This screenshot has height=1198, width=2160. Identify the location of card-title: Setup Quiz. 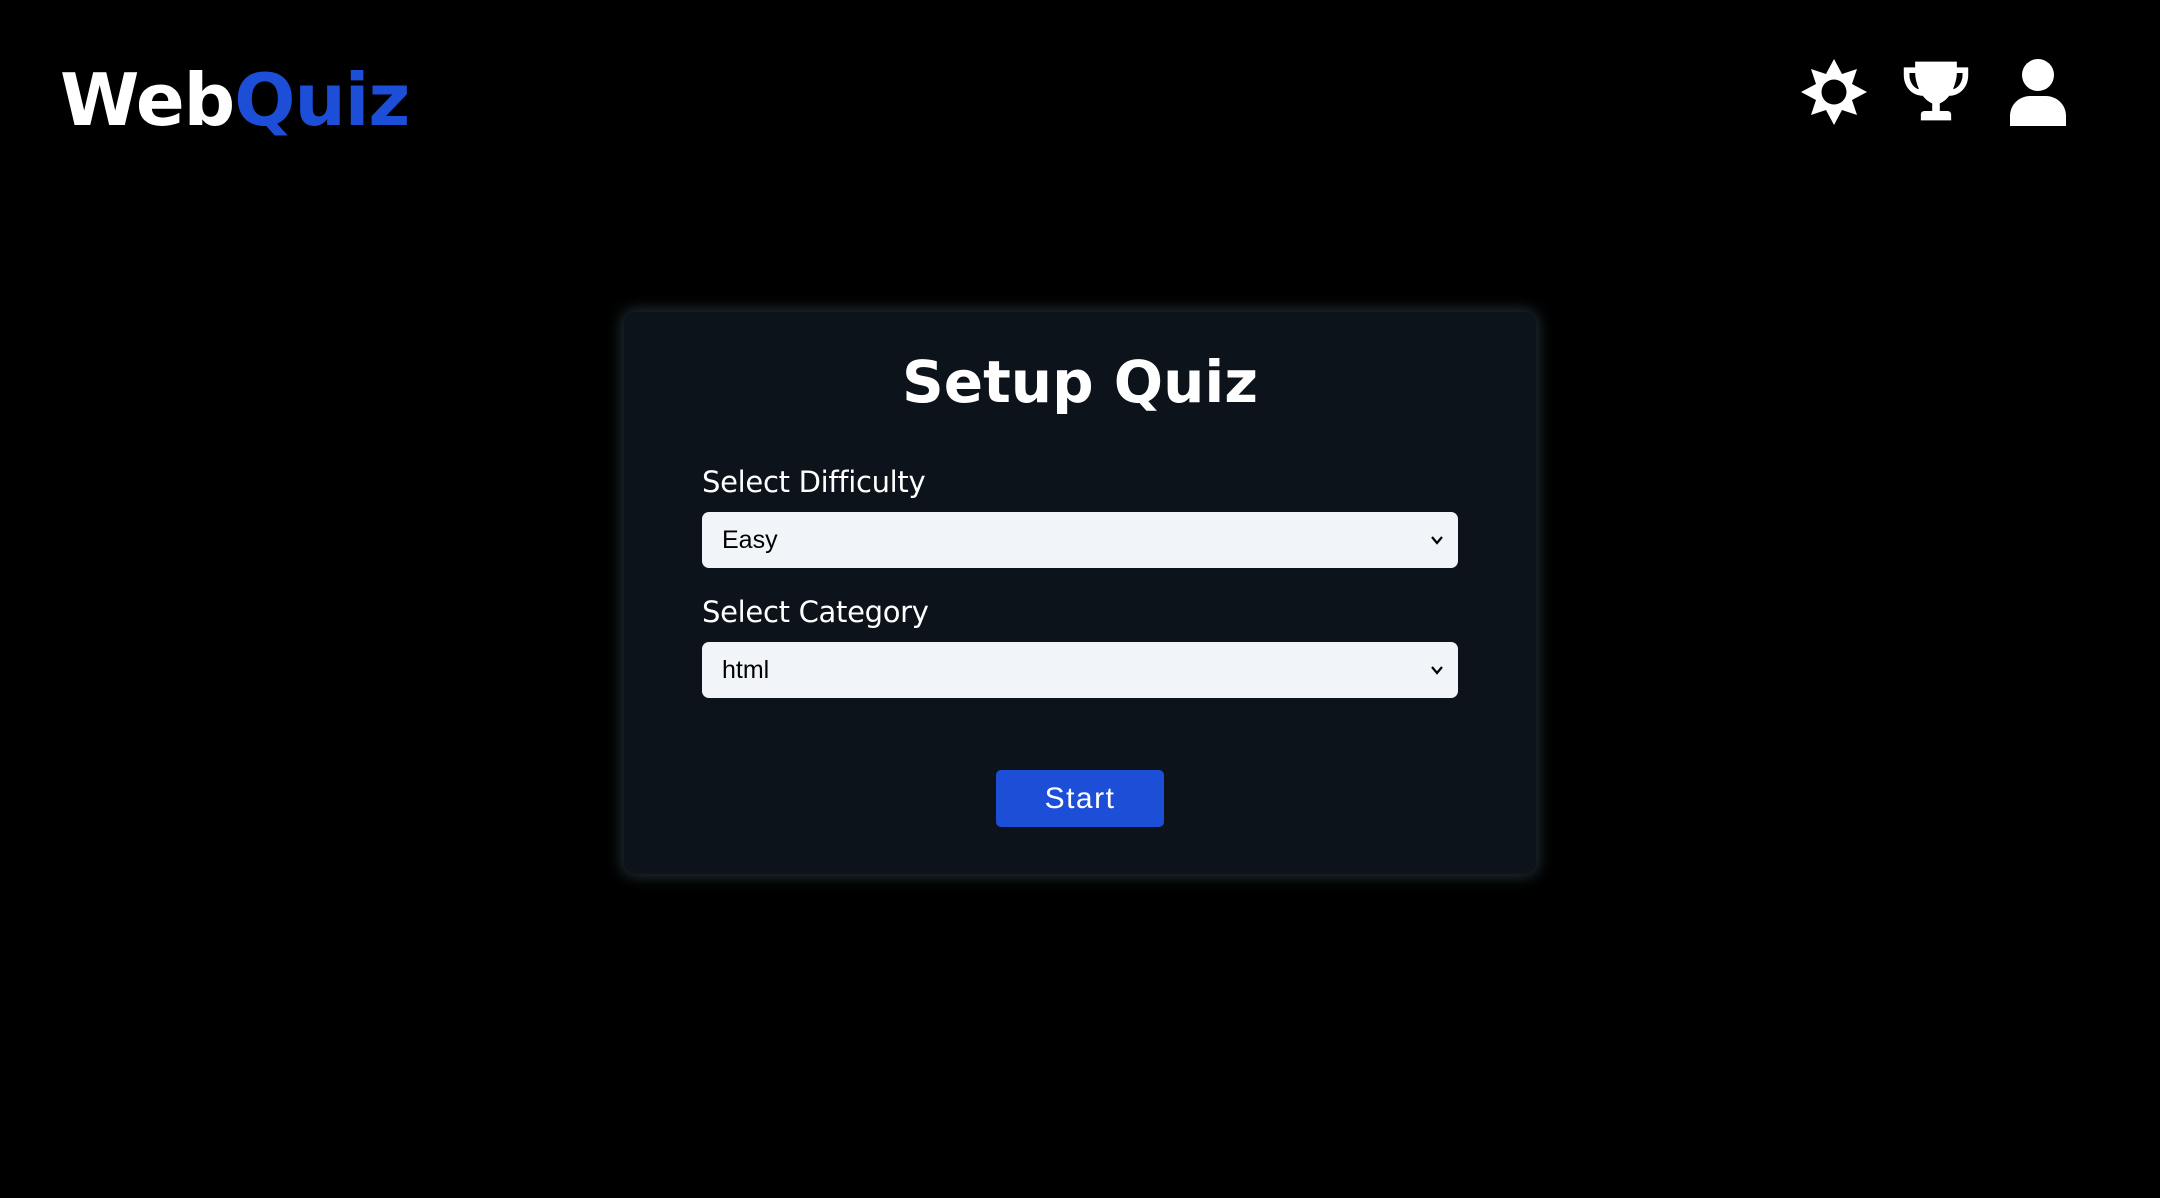
(1080, 382).